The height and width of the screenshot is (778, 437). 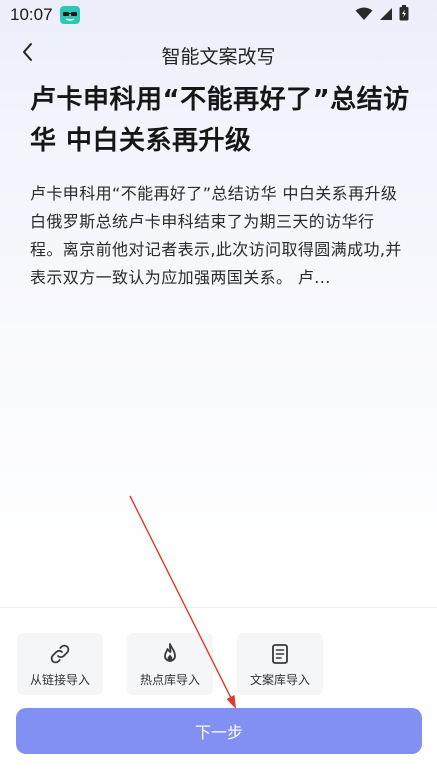 I want to click on status-bar: 10:07, so click(x=218, y=15).